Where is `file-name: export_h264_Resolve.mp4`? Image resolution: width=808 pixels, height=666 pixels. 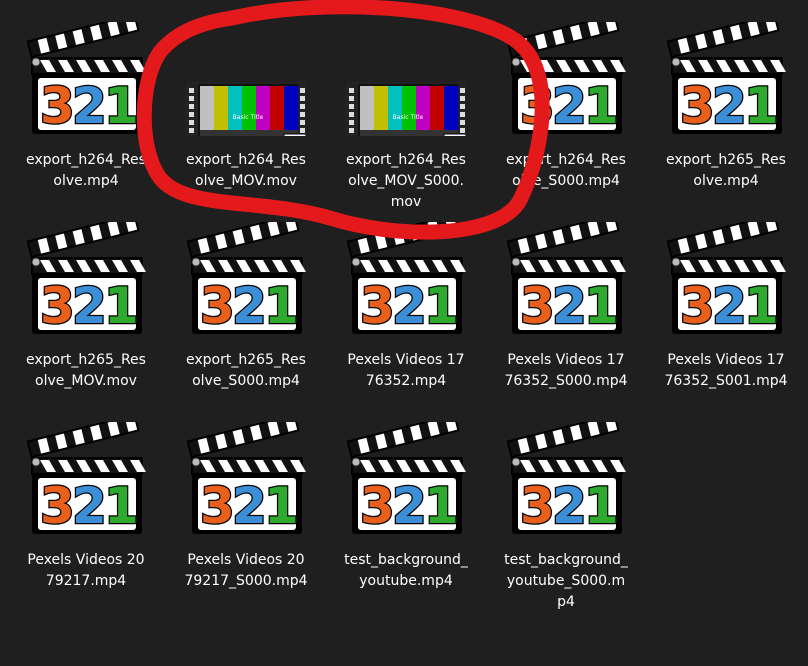
file-name: export_h264_Resolve.mp4 is located at coordinates (86, 170).